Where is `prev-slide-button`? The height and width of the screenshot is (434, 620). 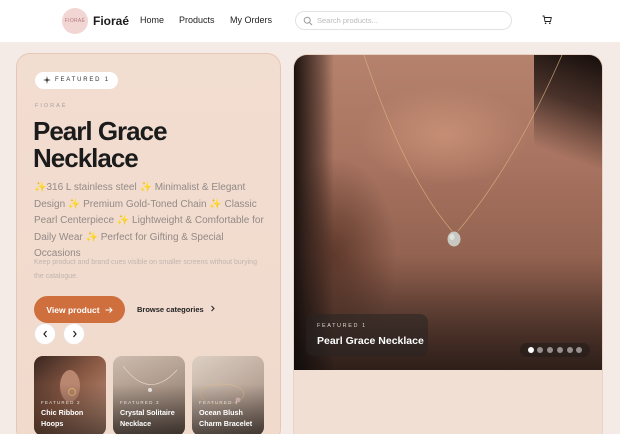
prev-slide-button is located at coordinates (45, 334).